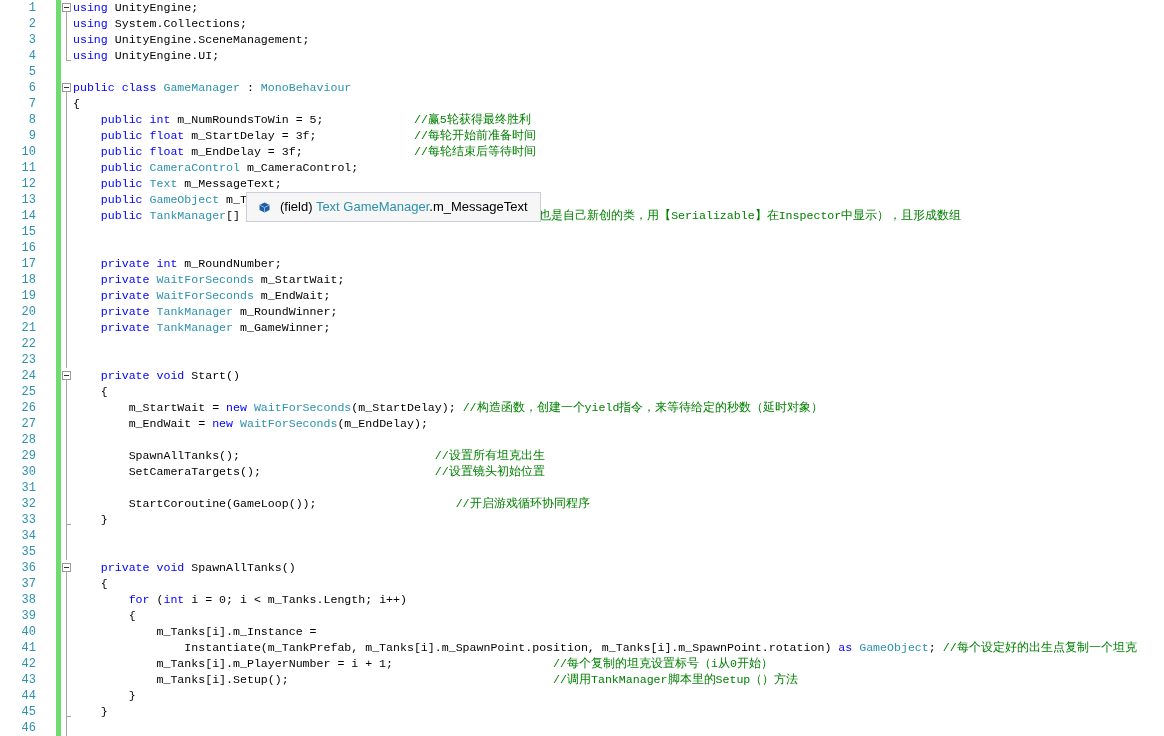 Image resolution: width=1164 pixels, height=736 pixels. I want to click on line-number: 10, so click(28, 152).